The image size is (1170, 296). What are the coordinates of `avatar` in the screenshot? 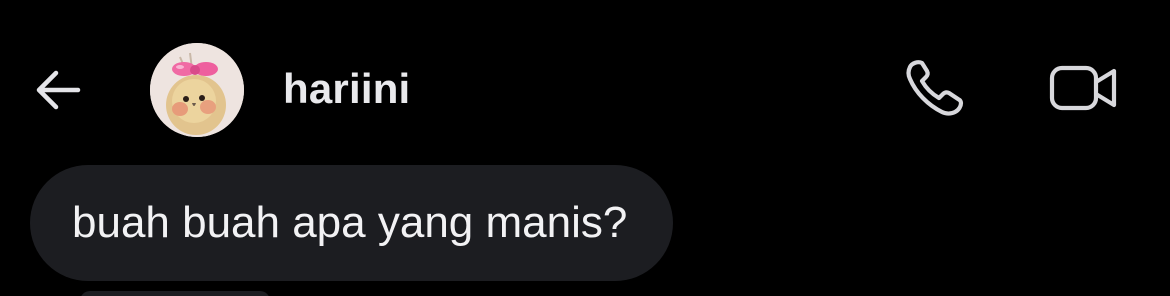 It's located at (197, 90).